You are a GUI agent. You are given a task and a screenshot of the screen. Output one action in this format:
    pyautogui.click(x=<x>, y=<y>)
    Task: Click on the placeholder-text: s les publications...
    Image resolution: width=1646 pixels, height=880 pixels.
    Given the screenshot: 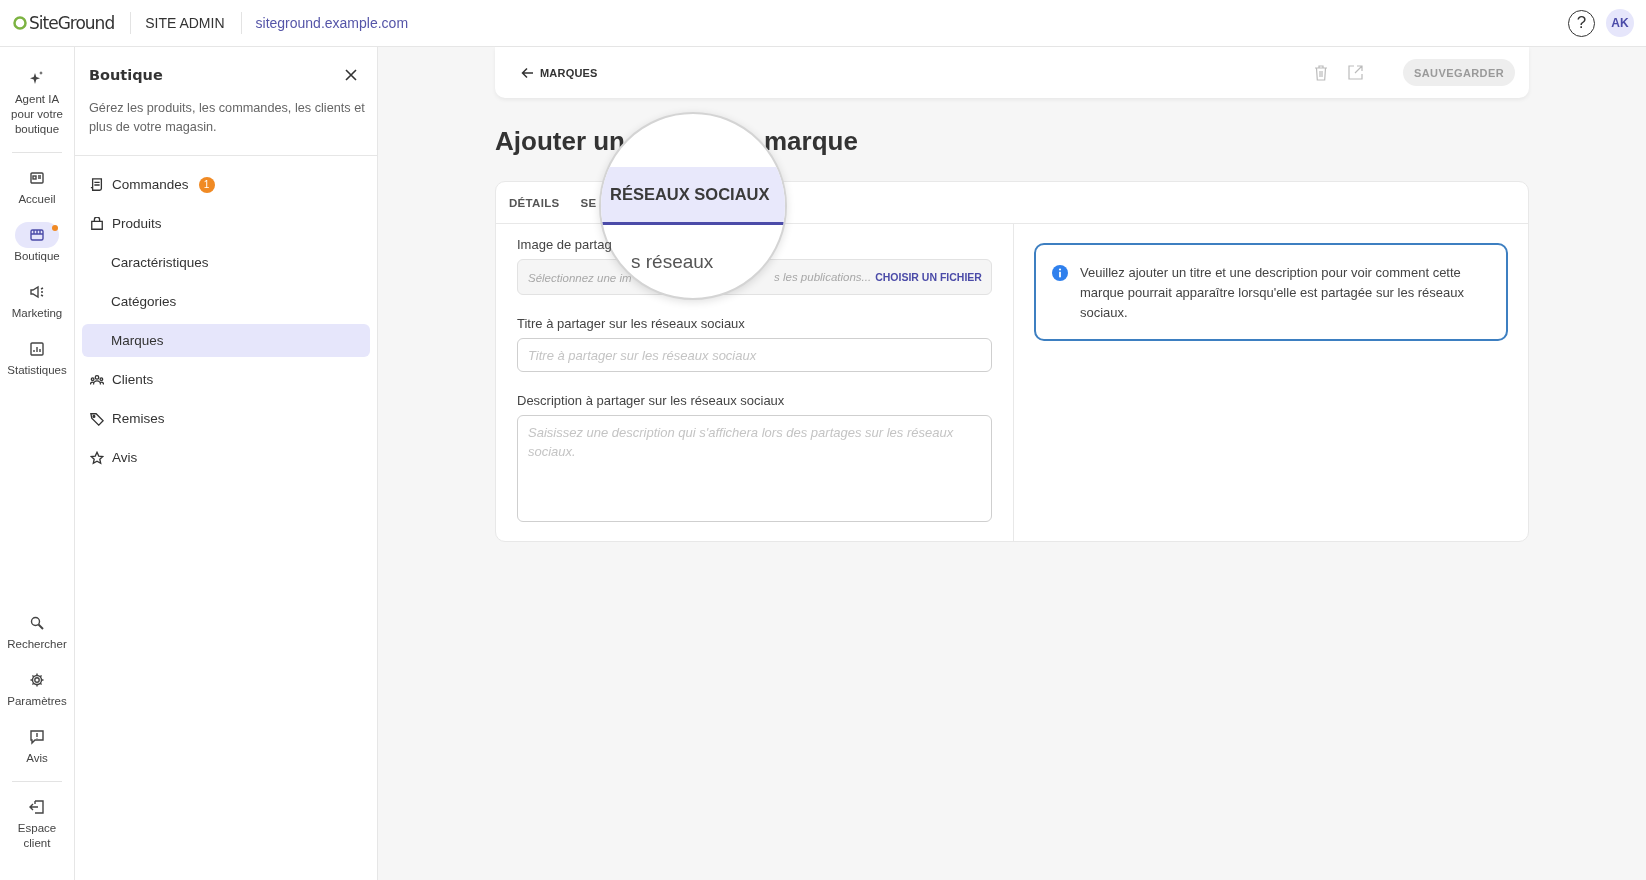 What is the action you would take?
    pyautogui.click(x=823, y=277)
    